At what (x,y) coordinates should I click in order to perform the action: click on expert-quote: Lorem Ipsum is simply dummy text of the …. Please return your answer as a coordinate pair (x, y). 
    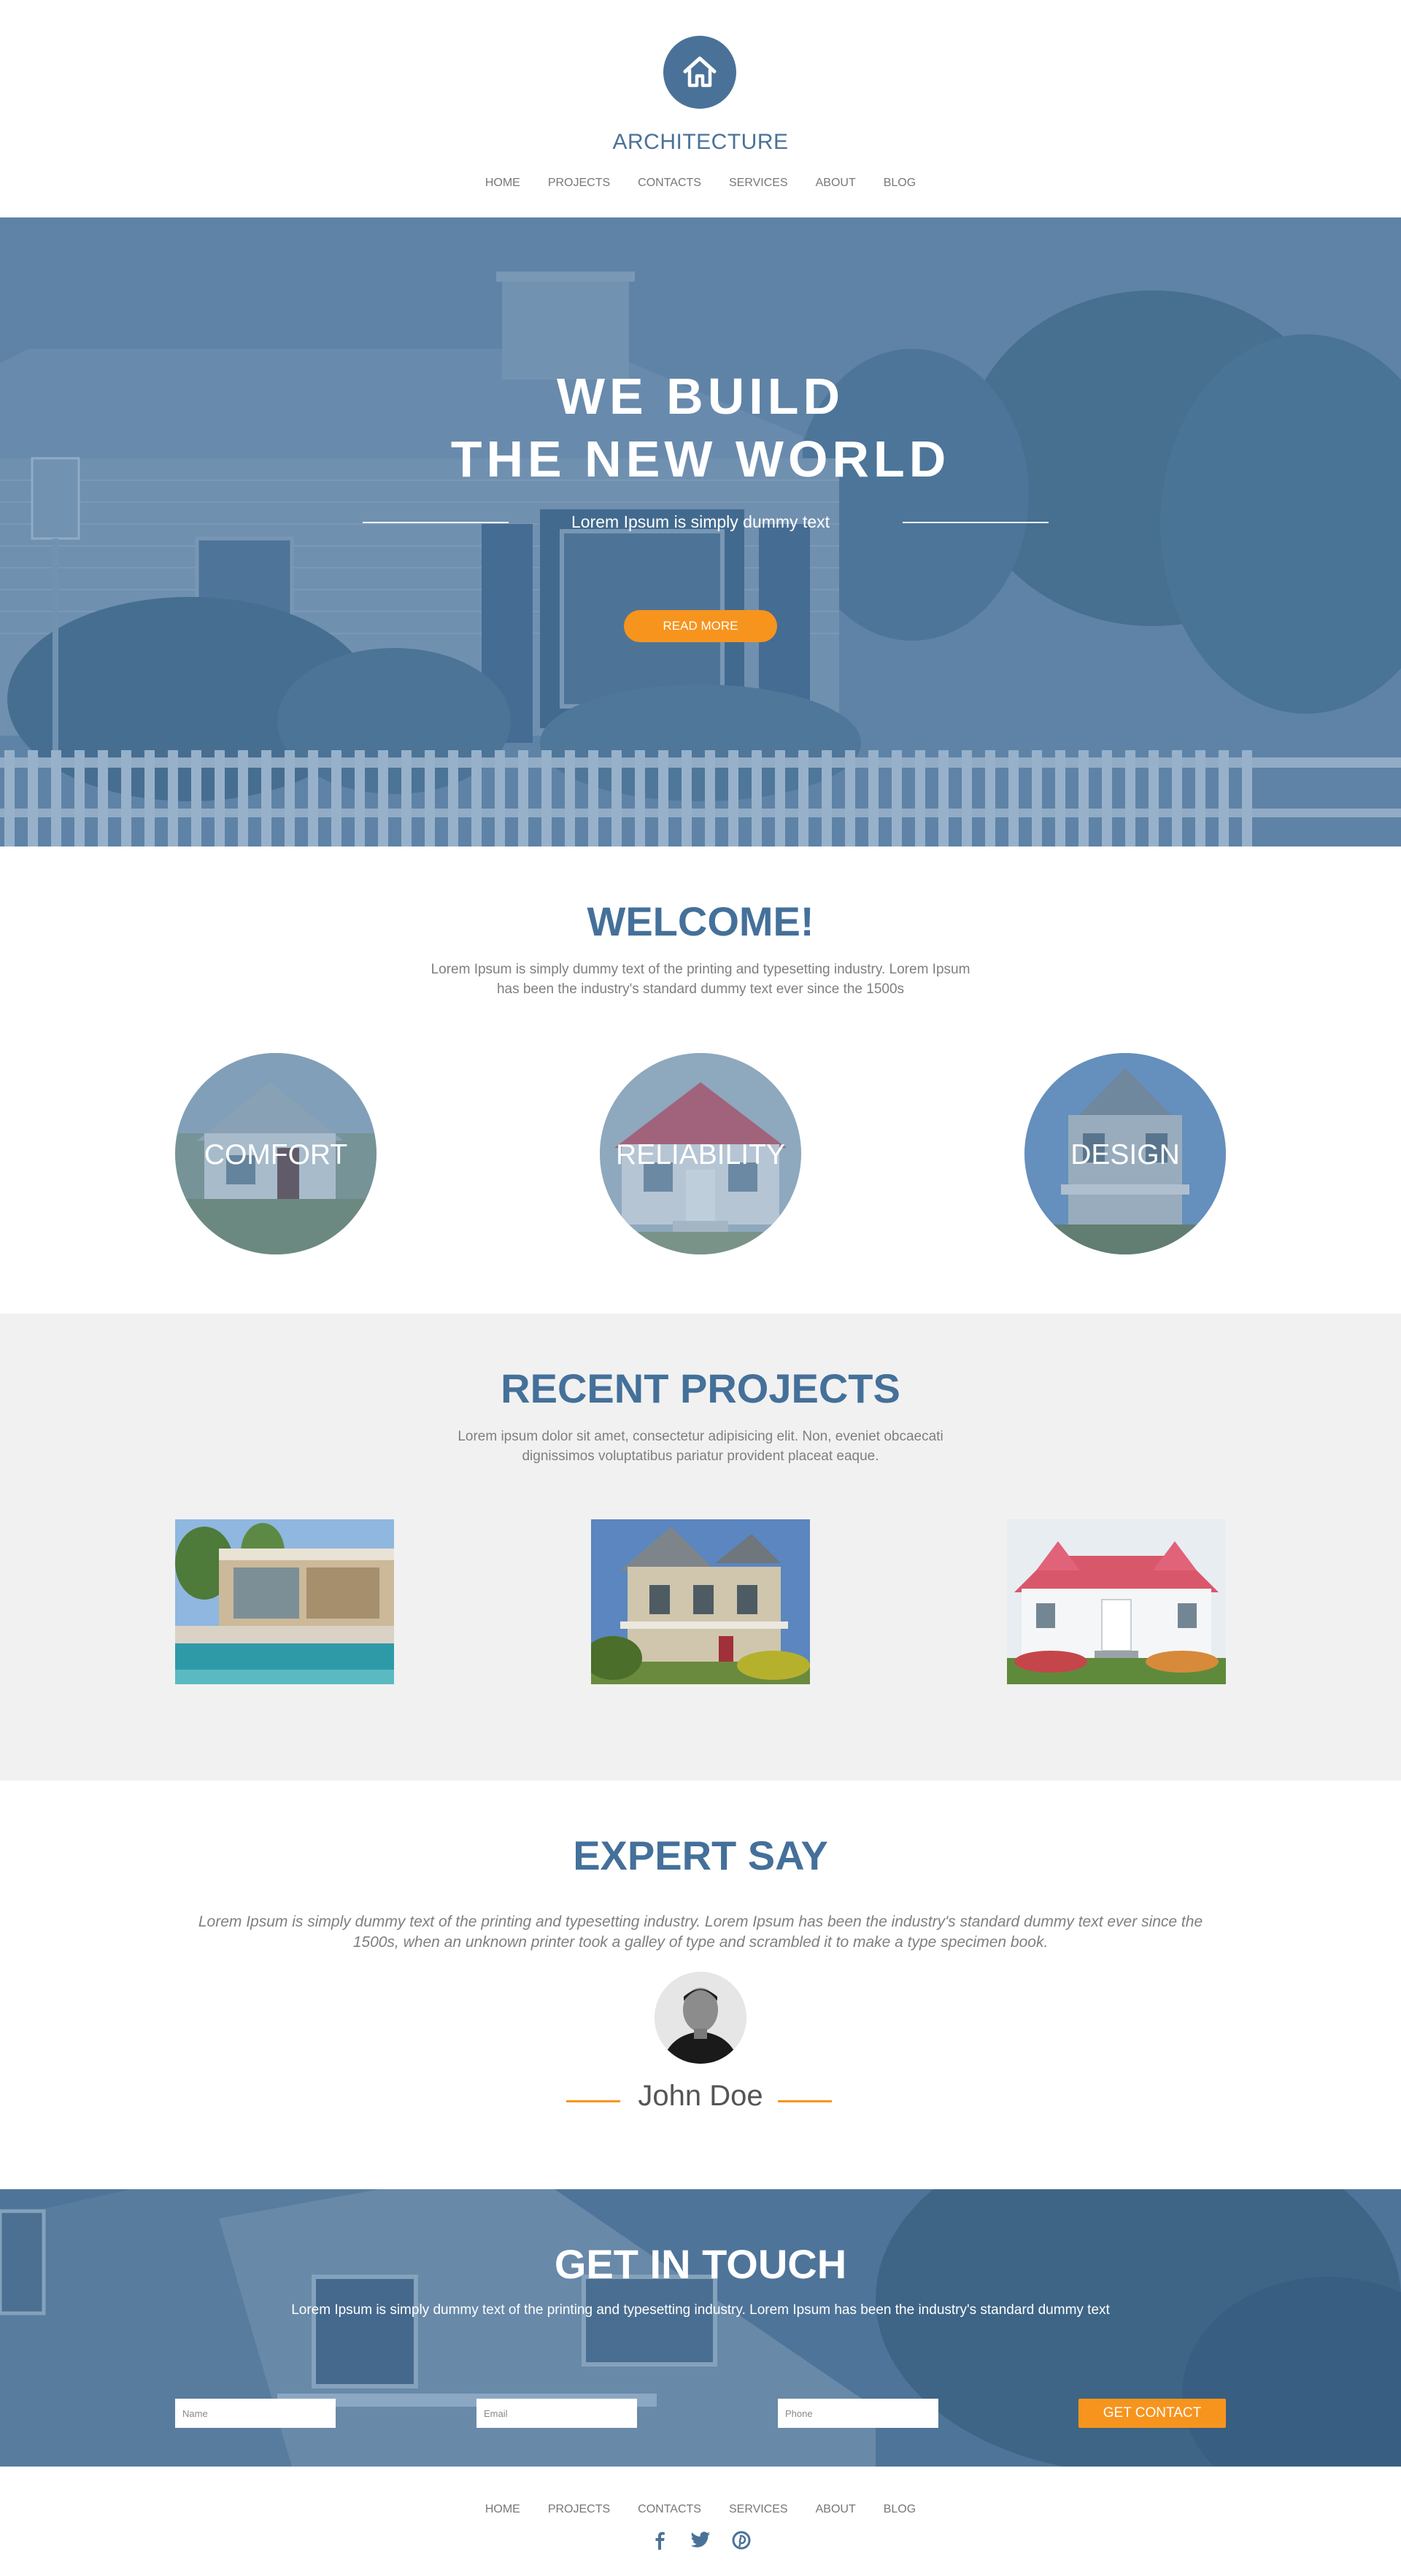
    Looking at the image, I should click on (700, 1932).